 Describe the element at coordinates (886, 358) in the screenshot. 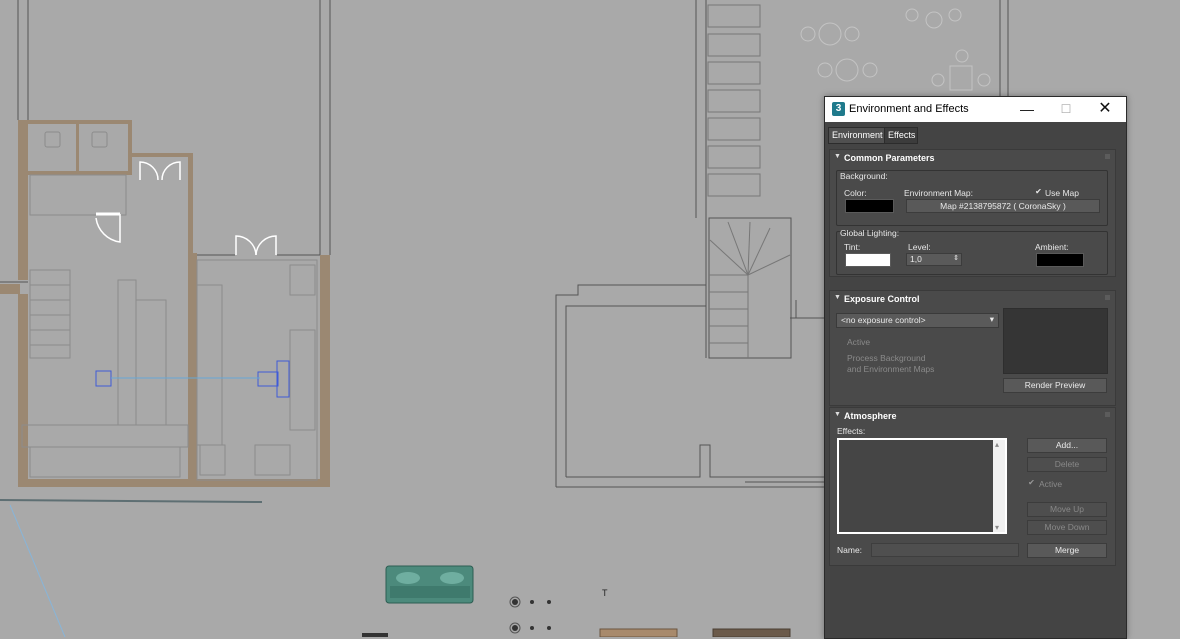

I see `process-background-label: Process Background` at that location.